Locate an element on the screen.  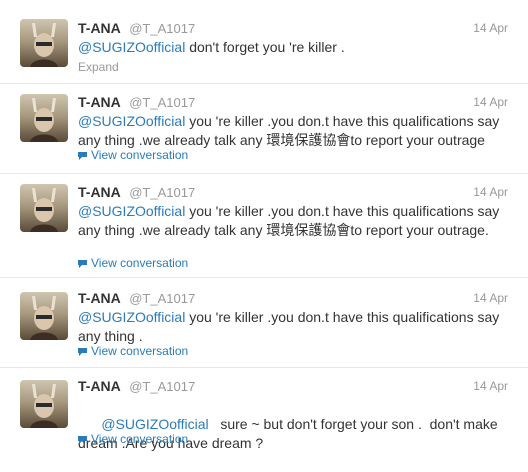
tweet-body: don't forget you 're killer . is located at coordinates (265, 47).